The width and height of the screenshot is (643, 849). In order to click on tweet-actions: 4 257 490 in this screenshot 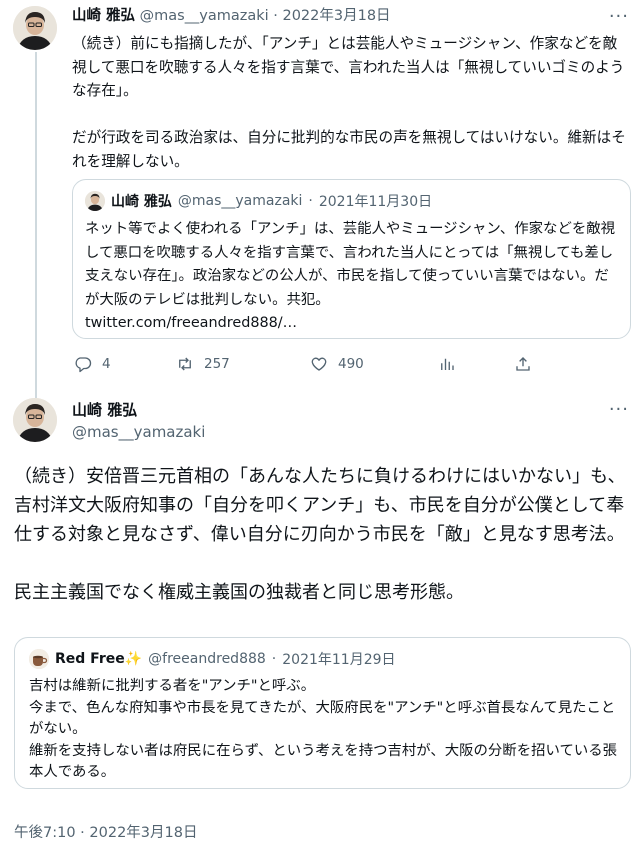, I will do `click(332, 364)`.